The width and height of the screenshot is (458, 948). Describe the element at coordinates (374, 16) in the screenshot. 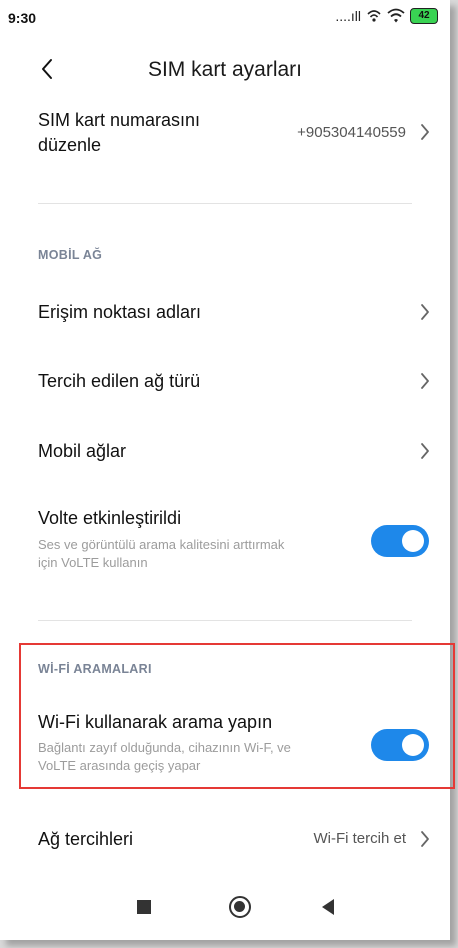

I see `volte-wifi-icon` at that location.